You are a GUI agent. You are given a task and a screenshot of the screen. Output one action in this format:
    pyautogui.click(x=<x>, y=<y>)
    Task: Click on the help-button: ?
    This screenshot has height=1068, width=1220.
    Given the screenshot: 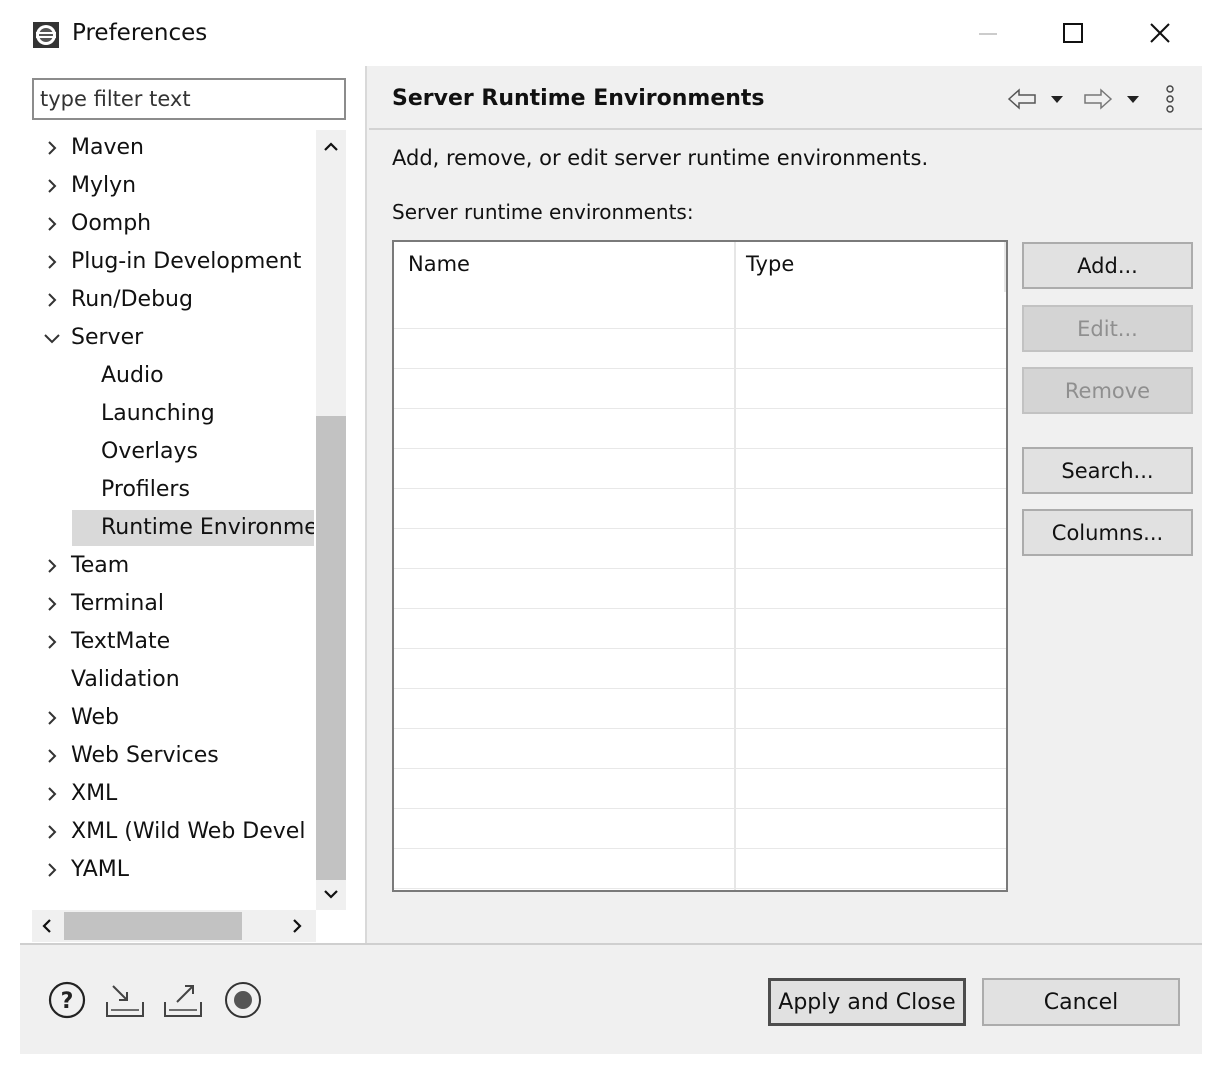 What is the action you would take?
    pyautogui.click(x=67, y=1000)
    